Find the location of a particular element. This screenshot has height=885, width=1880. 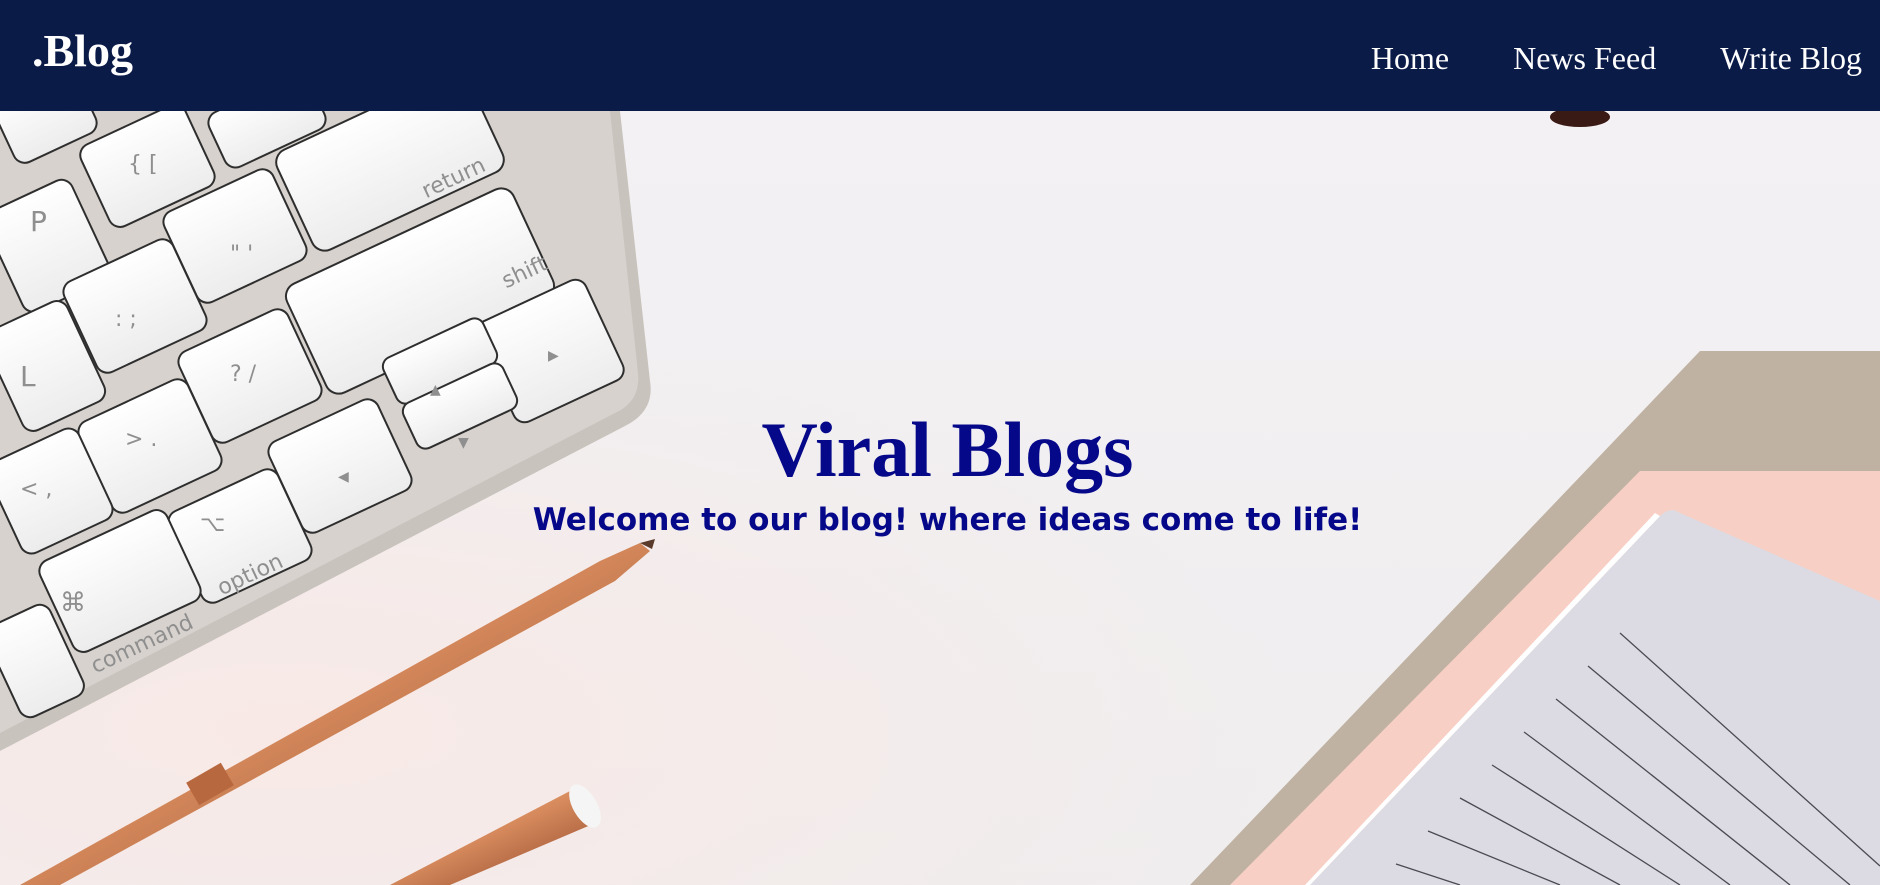

key-arrow-right: ▶ is located at coordinates (553, 356).